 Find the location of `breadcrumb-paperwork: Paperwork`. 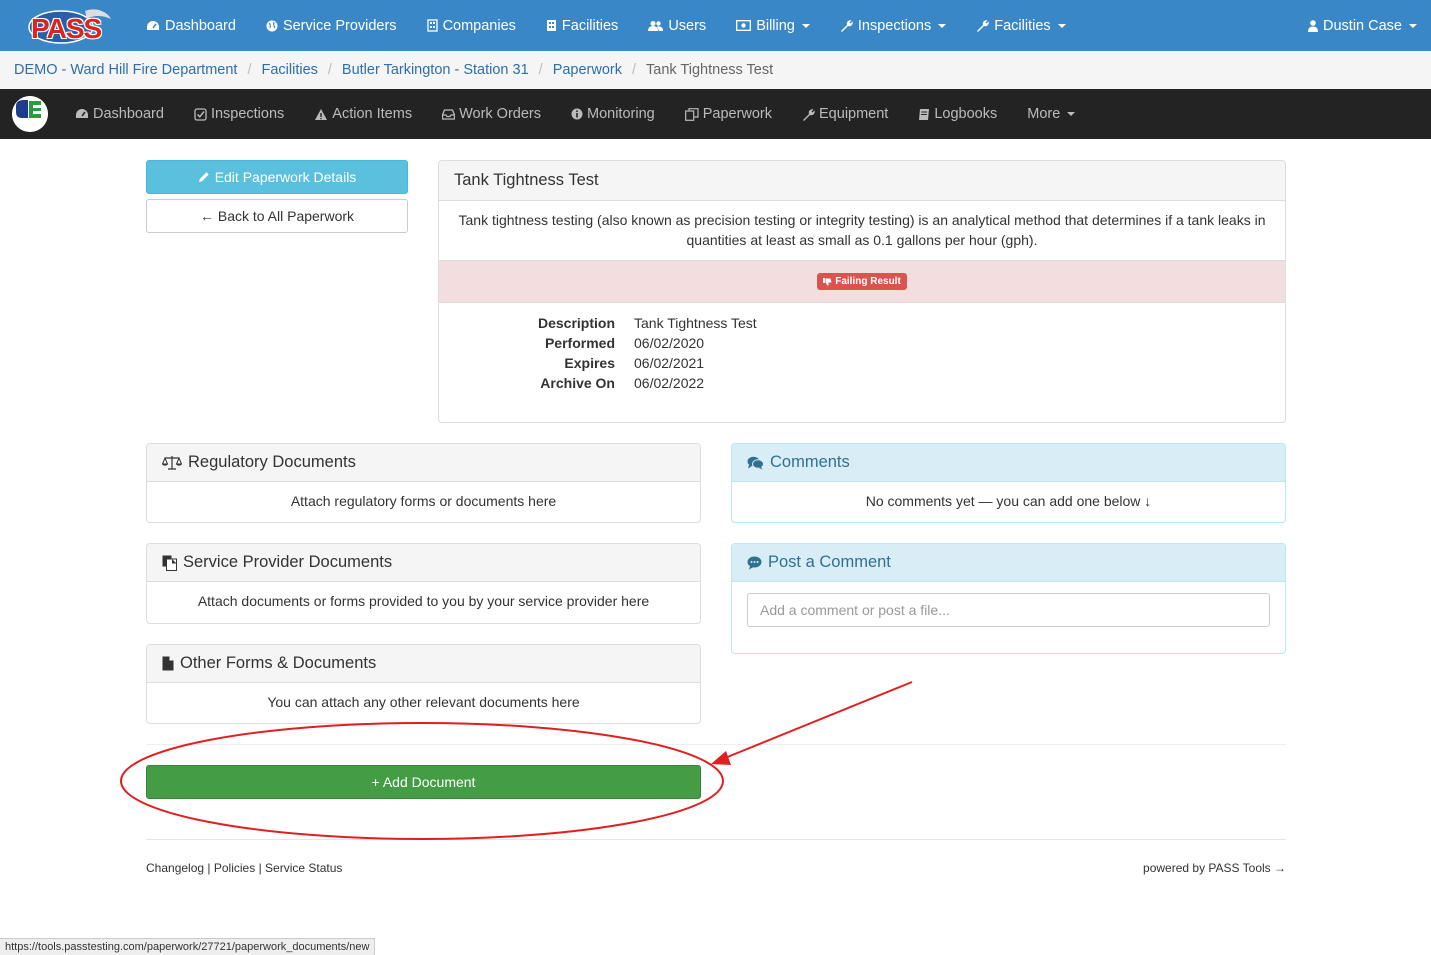

breadcrumb-paperwork: Paperwork is located at coordinates (587, 70).